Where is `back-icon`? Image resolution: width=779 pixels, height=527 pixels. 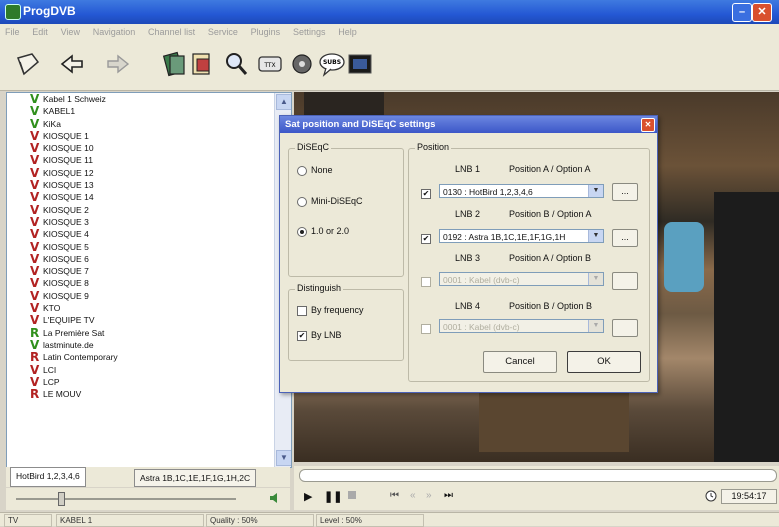
back-icon is located at coordinates (72, 64).